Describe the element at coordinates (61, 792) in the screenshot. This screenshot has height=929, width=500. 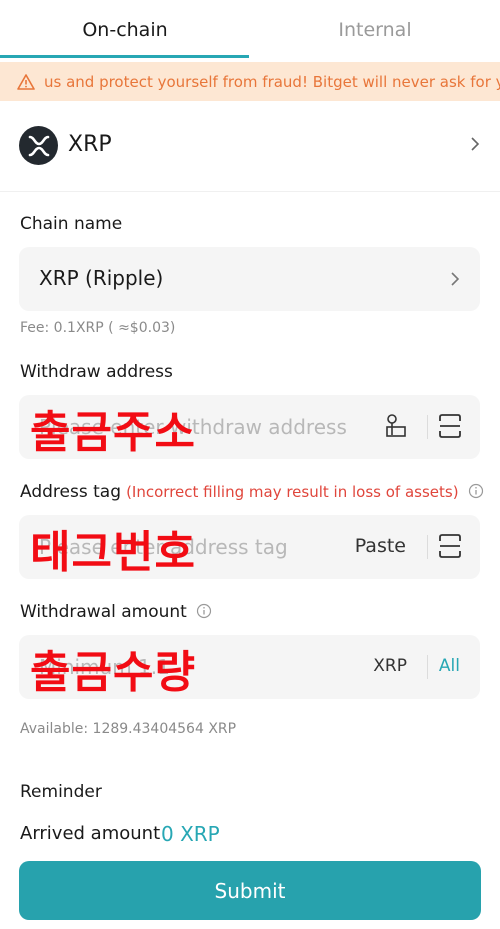
I see `reminder-label: Reminder` at that location.